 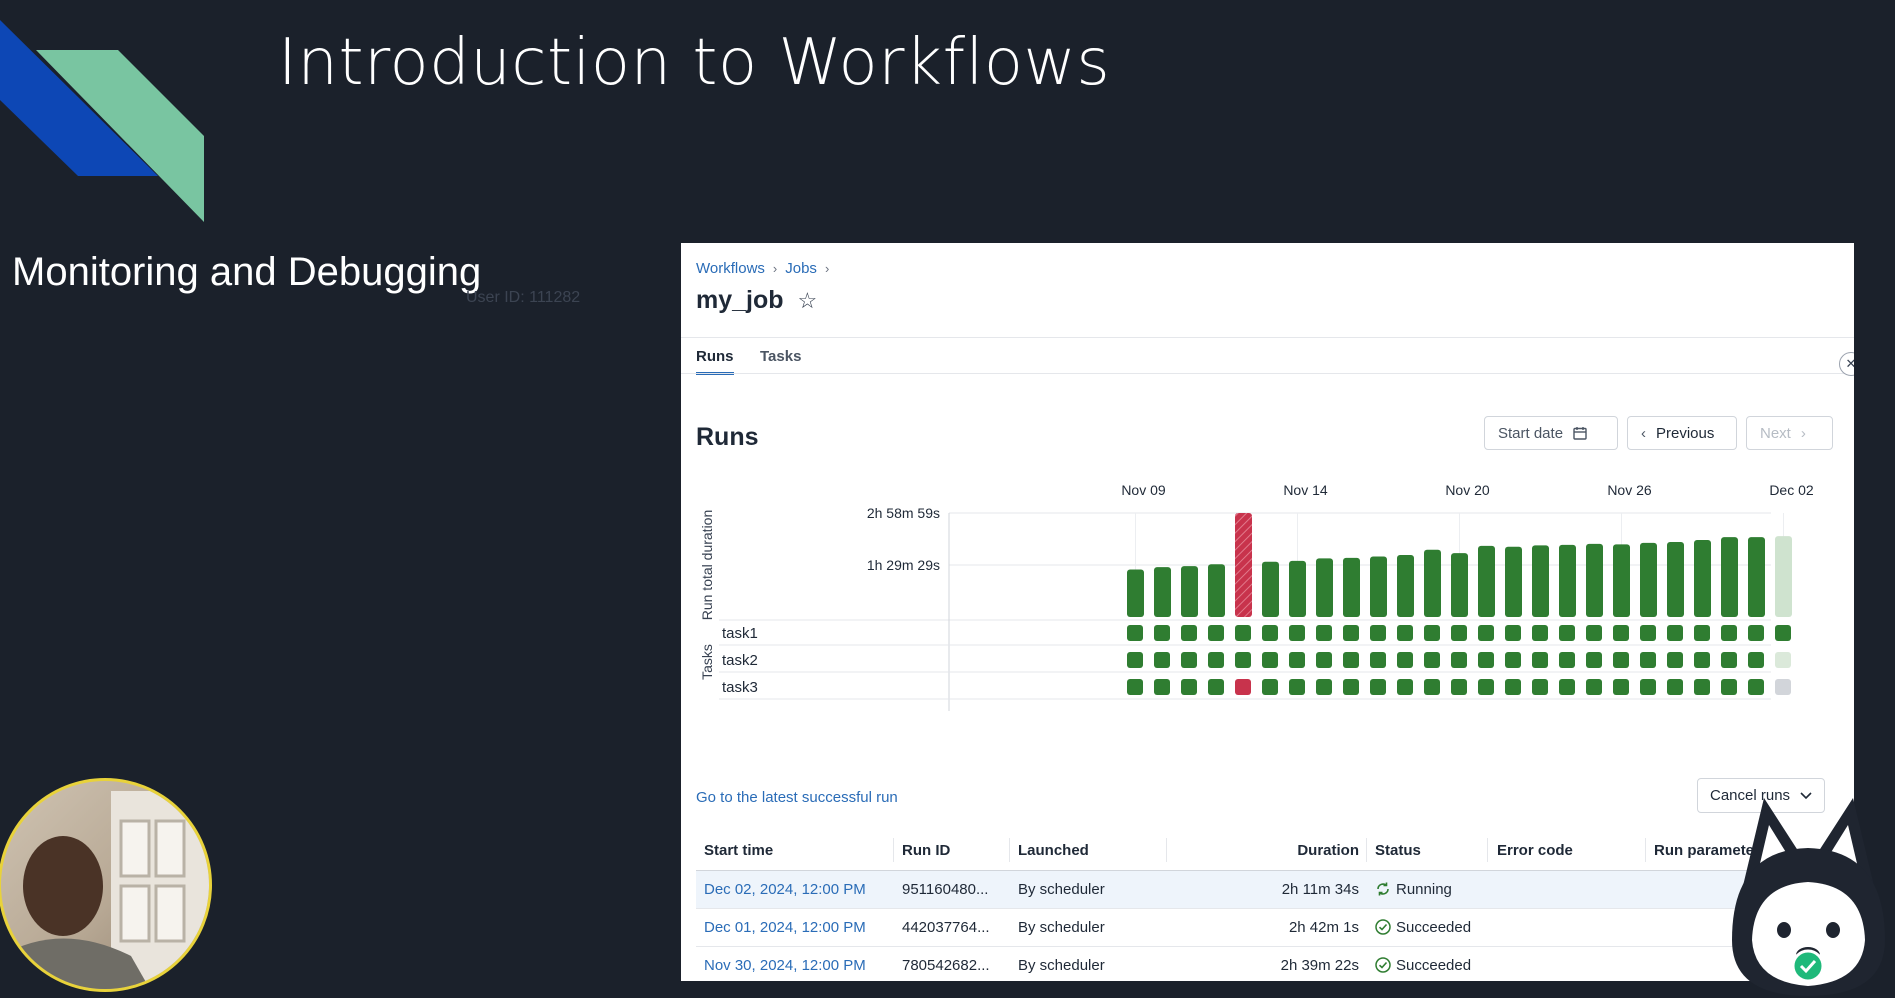 What do you see at coordinates (247, 272) in the screenshot?
I see `slide-subtitle: Monitoring and Debugging` at bounding box center [247, 272].